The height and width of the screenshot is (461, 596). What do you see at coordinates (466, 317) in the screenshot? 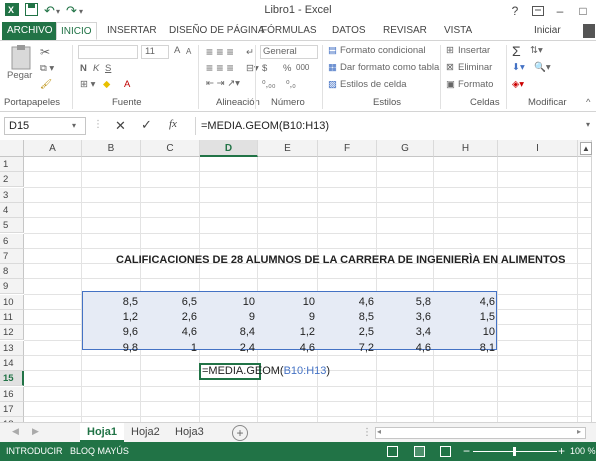
I see `table-cell: 1,5` at bounding box center [466, 317].